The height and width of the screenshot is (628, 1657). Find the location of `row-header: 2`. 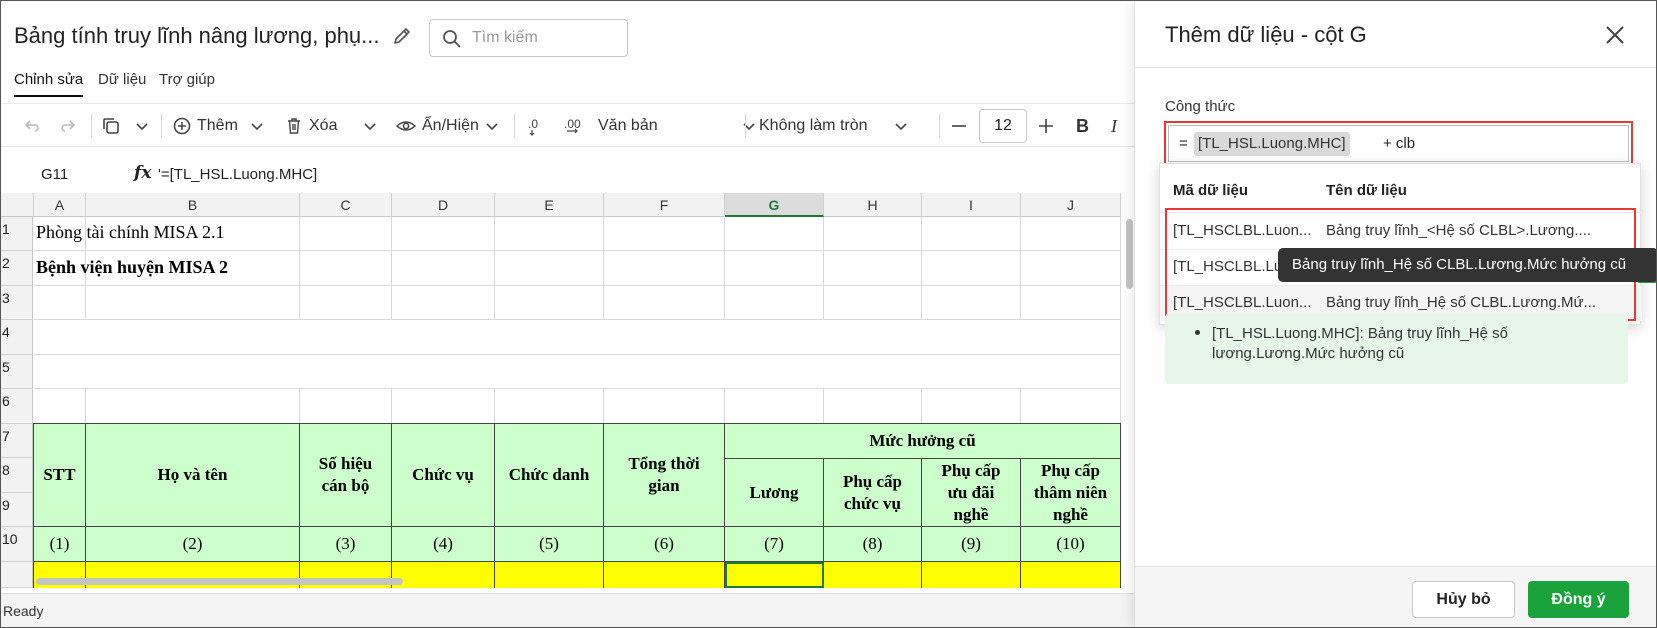

row-header: 2 is located at coordinates (17, 268).